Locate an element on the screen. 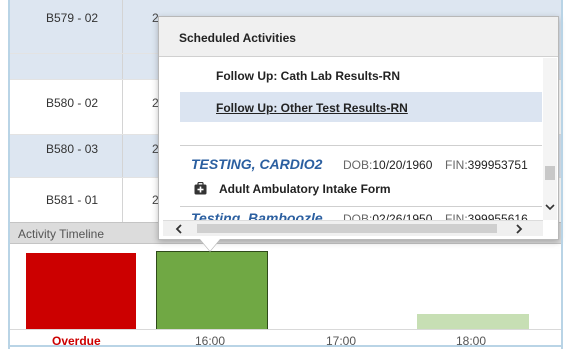  room-cell: B580 - 02 is located at coordinates (72, 103).